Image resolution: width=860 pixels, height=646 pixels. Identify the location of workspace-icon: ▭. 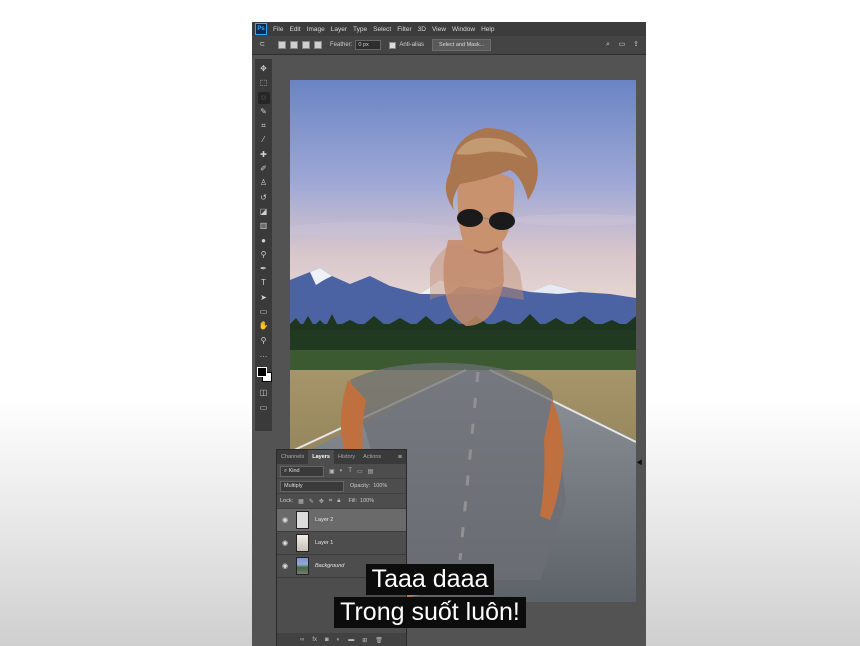
(622, 45).